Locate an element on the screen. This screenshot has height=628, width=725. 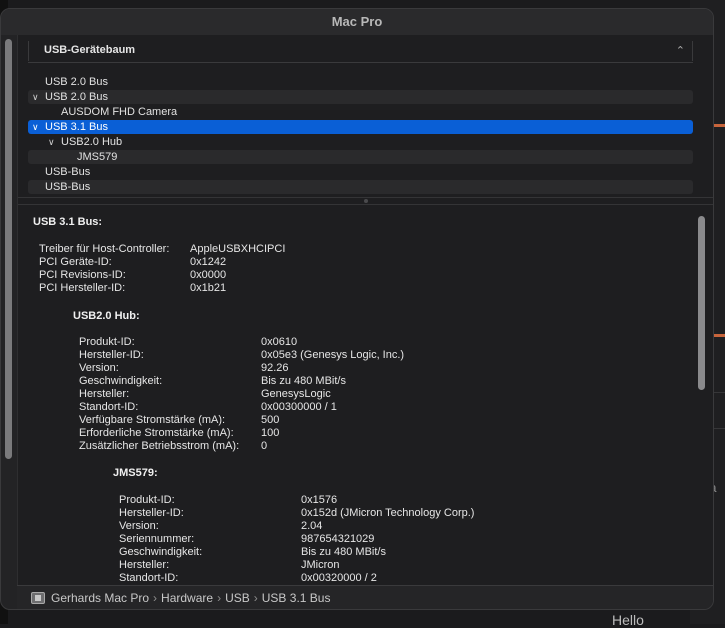
prop-value: GenesysLogic is located at coordinates (296, 394).